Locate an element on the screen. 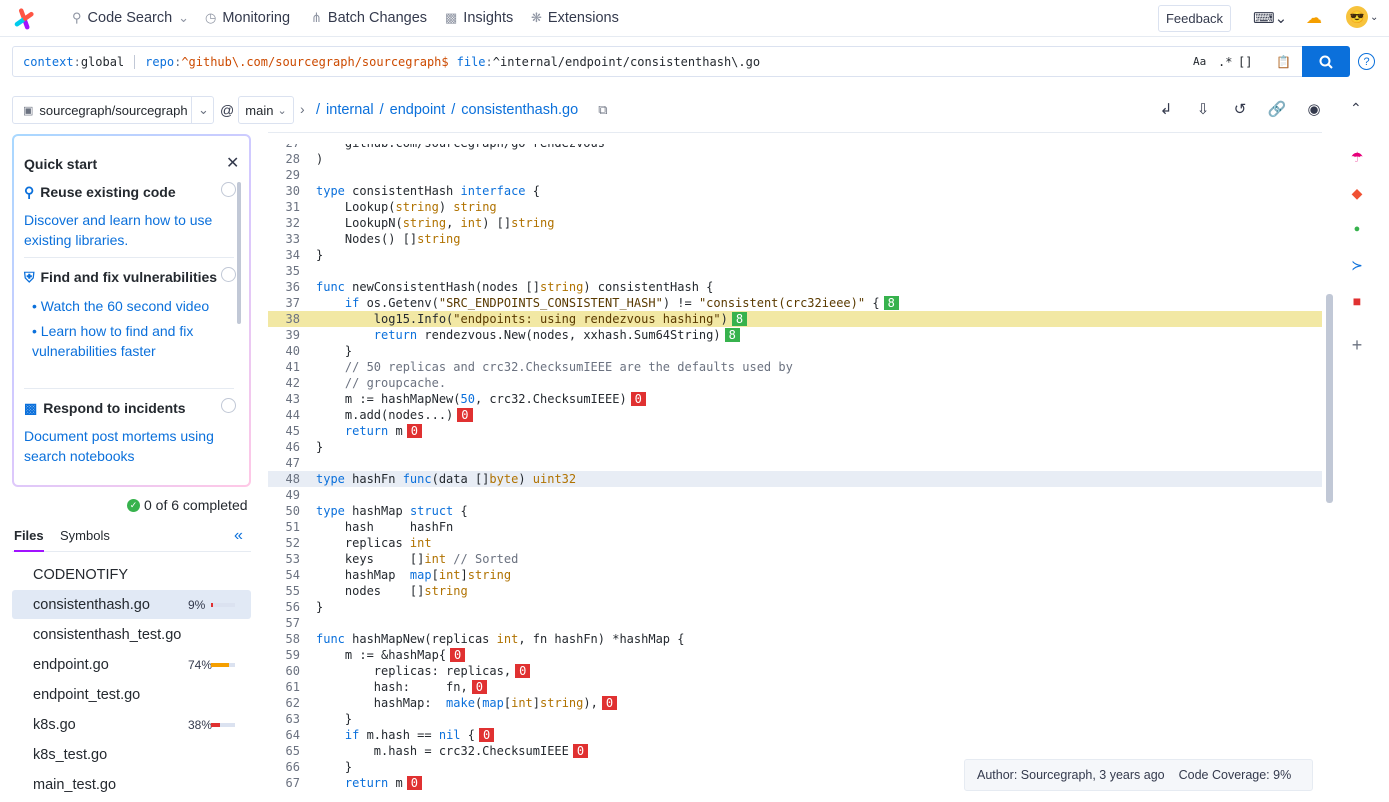  code-line: 60 replicas: replicas, 0 is located at coordinates (795, 671).